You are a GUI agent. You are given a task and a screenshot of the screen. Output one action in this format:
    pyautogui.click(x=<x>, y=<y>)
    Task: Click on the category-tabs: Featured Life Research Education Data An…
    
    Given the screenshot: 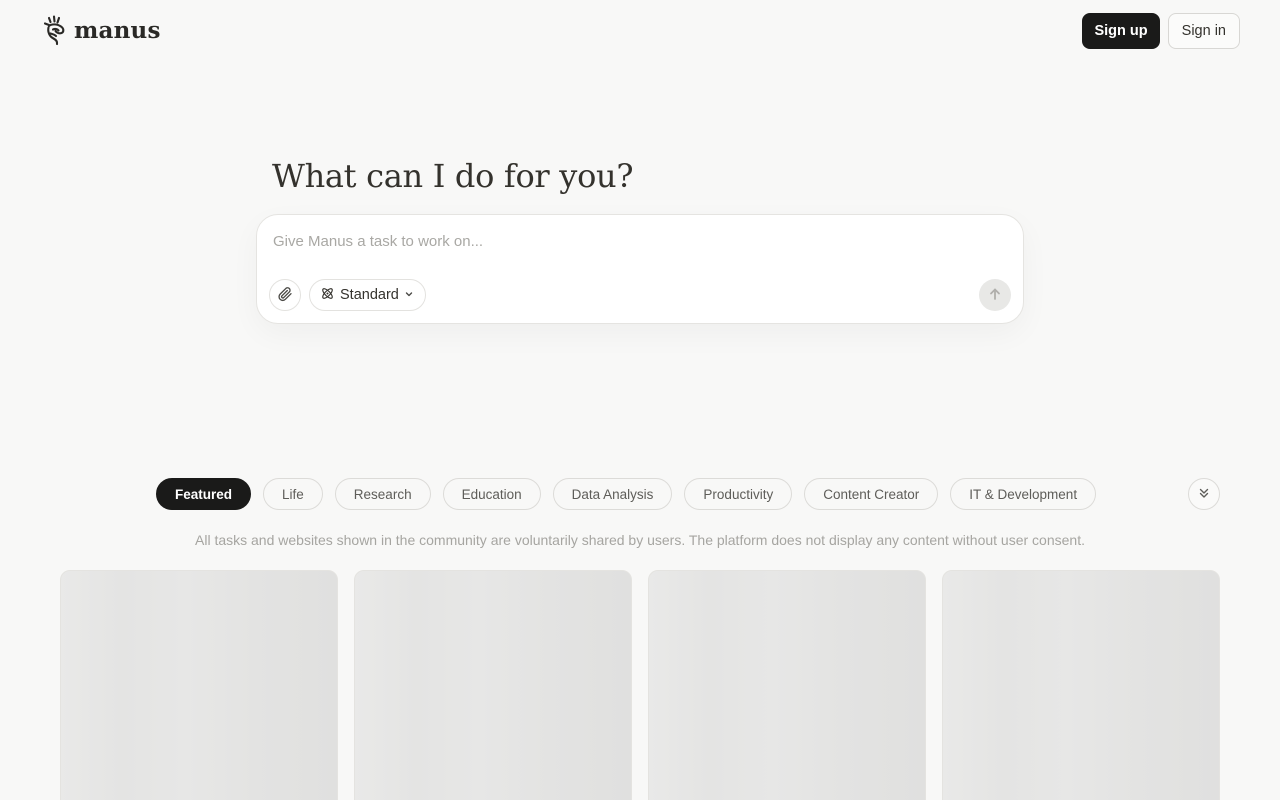 What is the action you would take?
    pyautogui.click(x=626, y=494)
    